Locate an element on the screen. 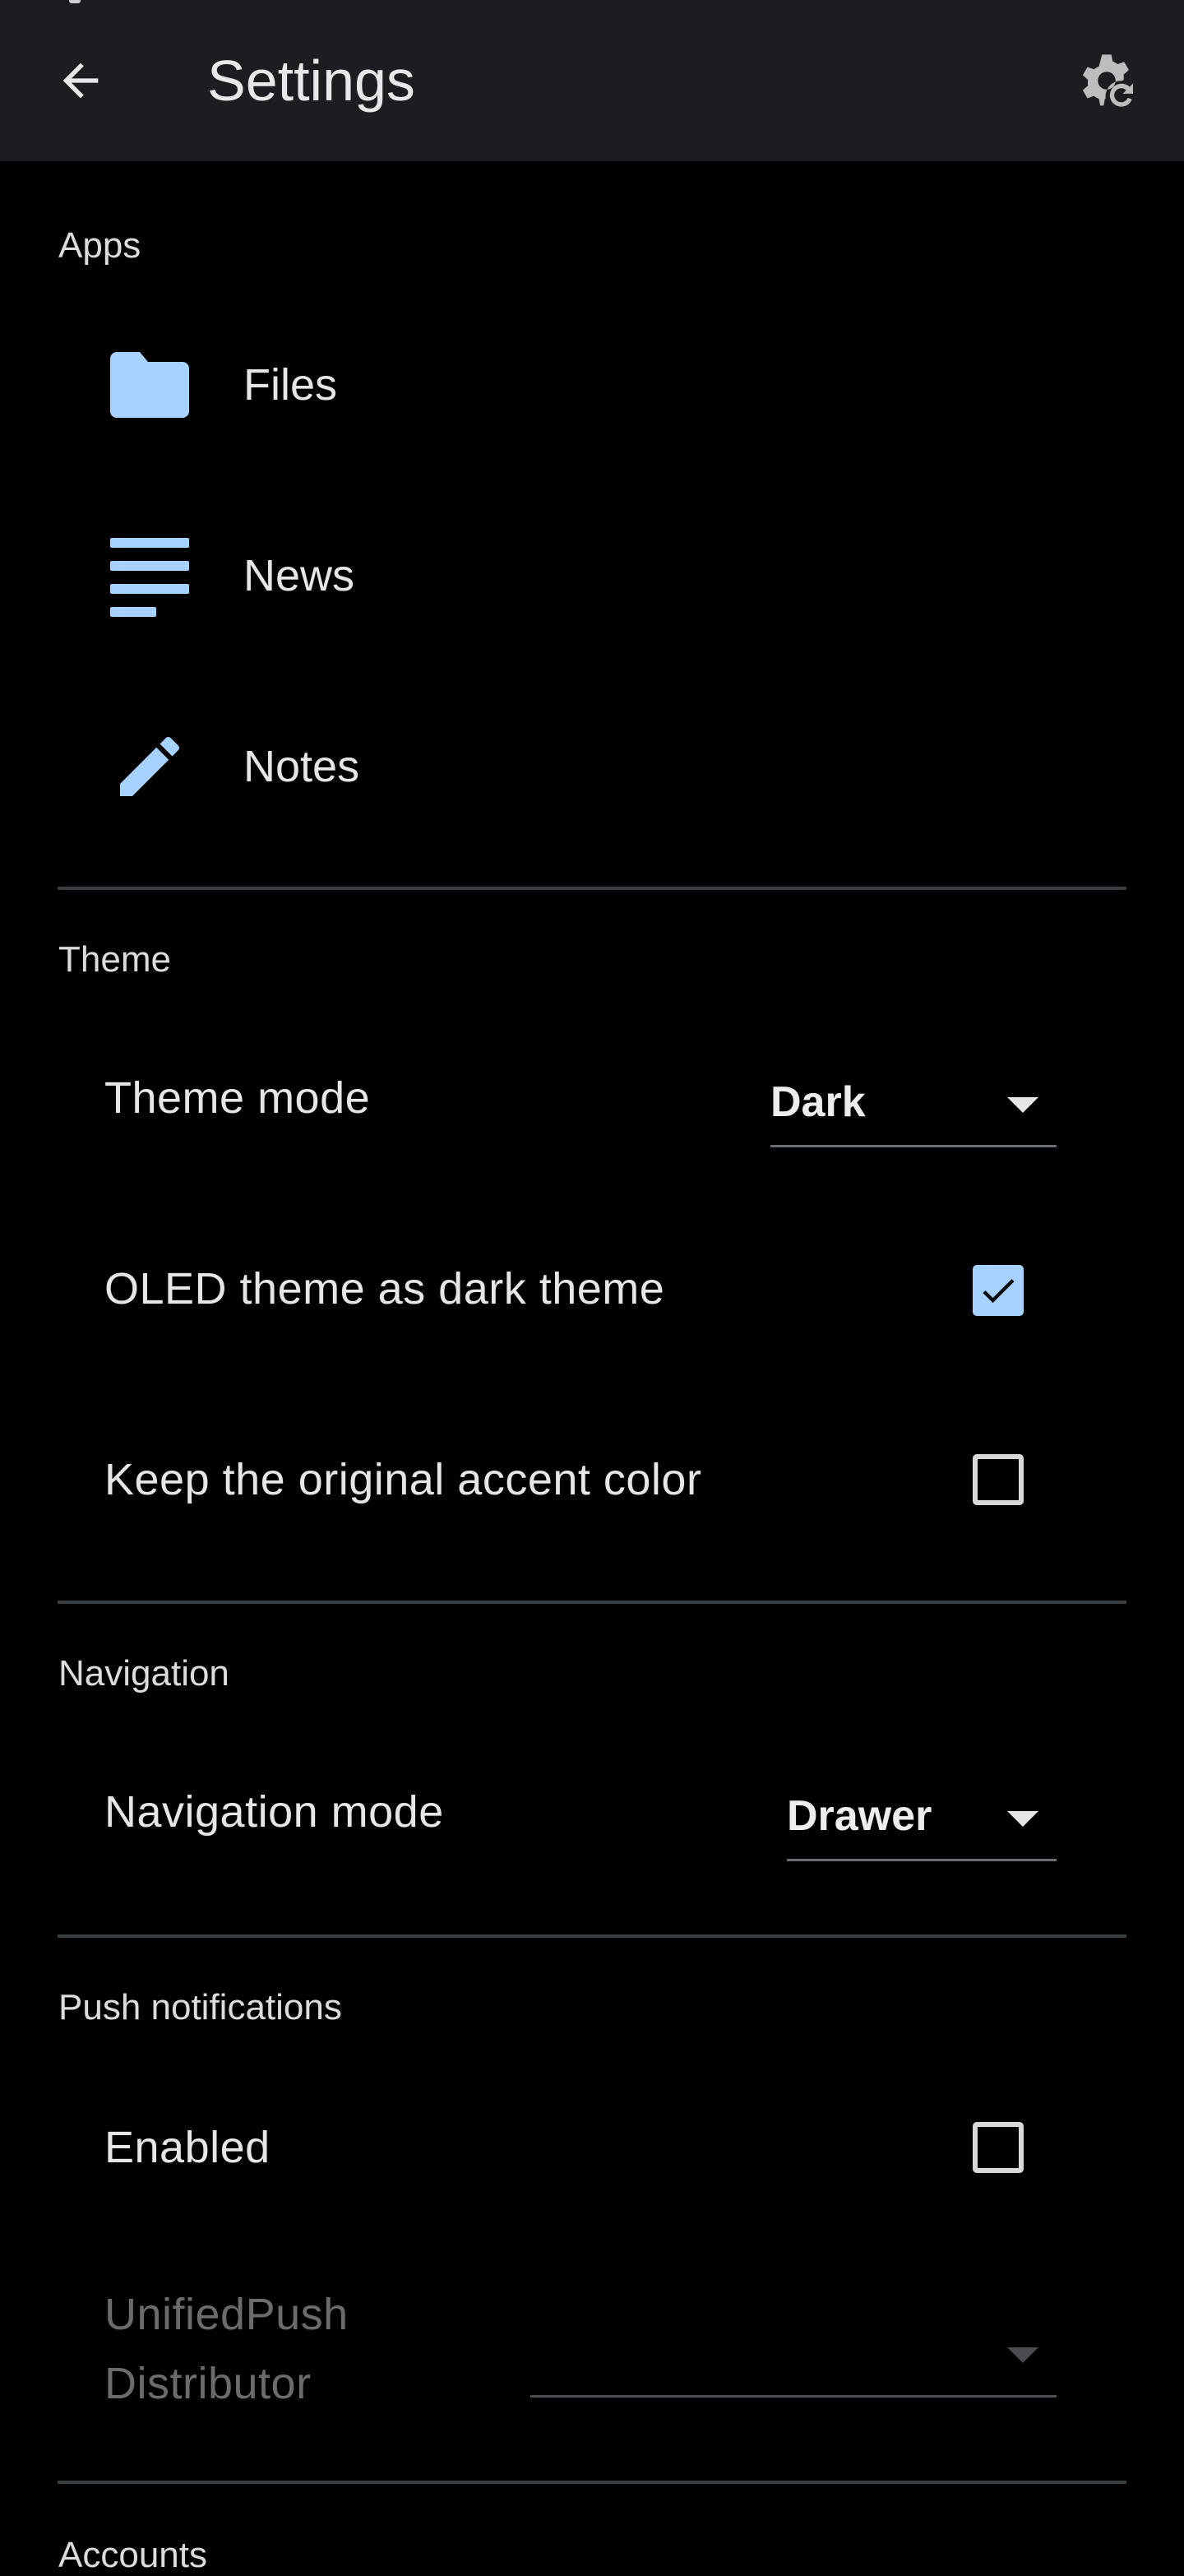  checkmark-icon is located at coordinates (999, 1291).